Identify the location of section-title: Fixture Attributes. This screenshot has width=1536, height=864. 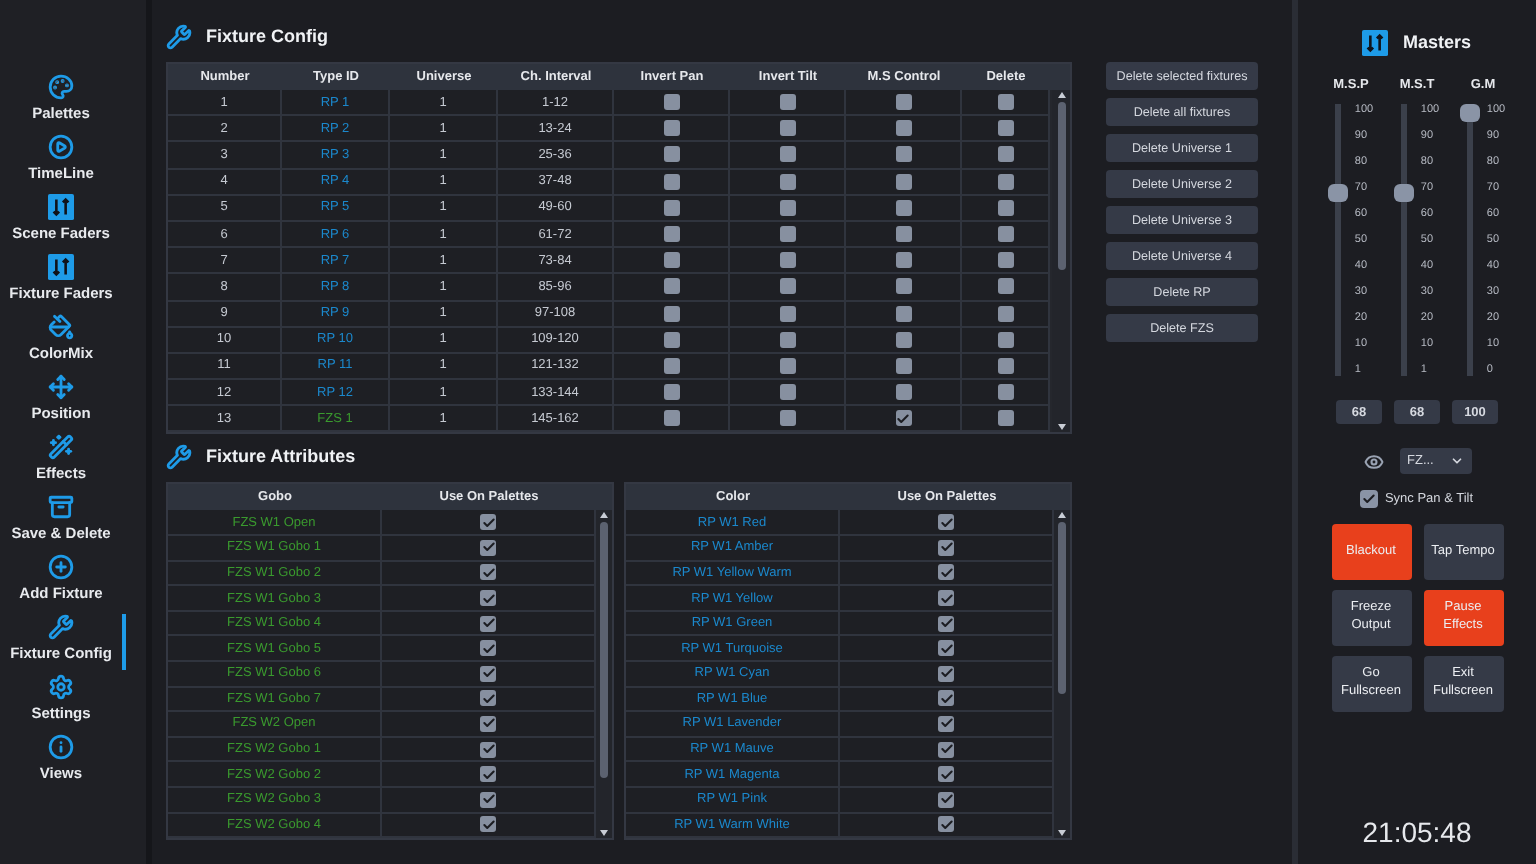
(281, 456).